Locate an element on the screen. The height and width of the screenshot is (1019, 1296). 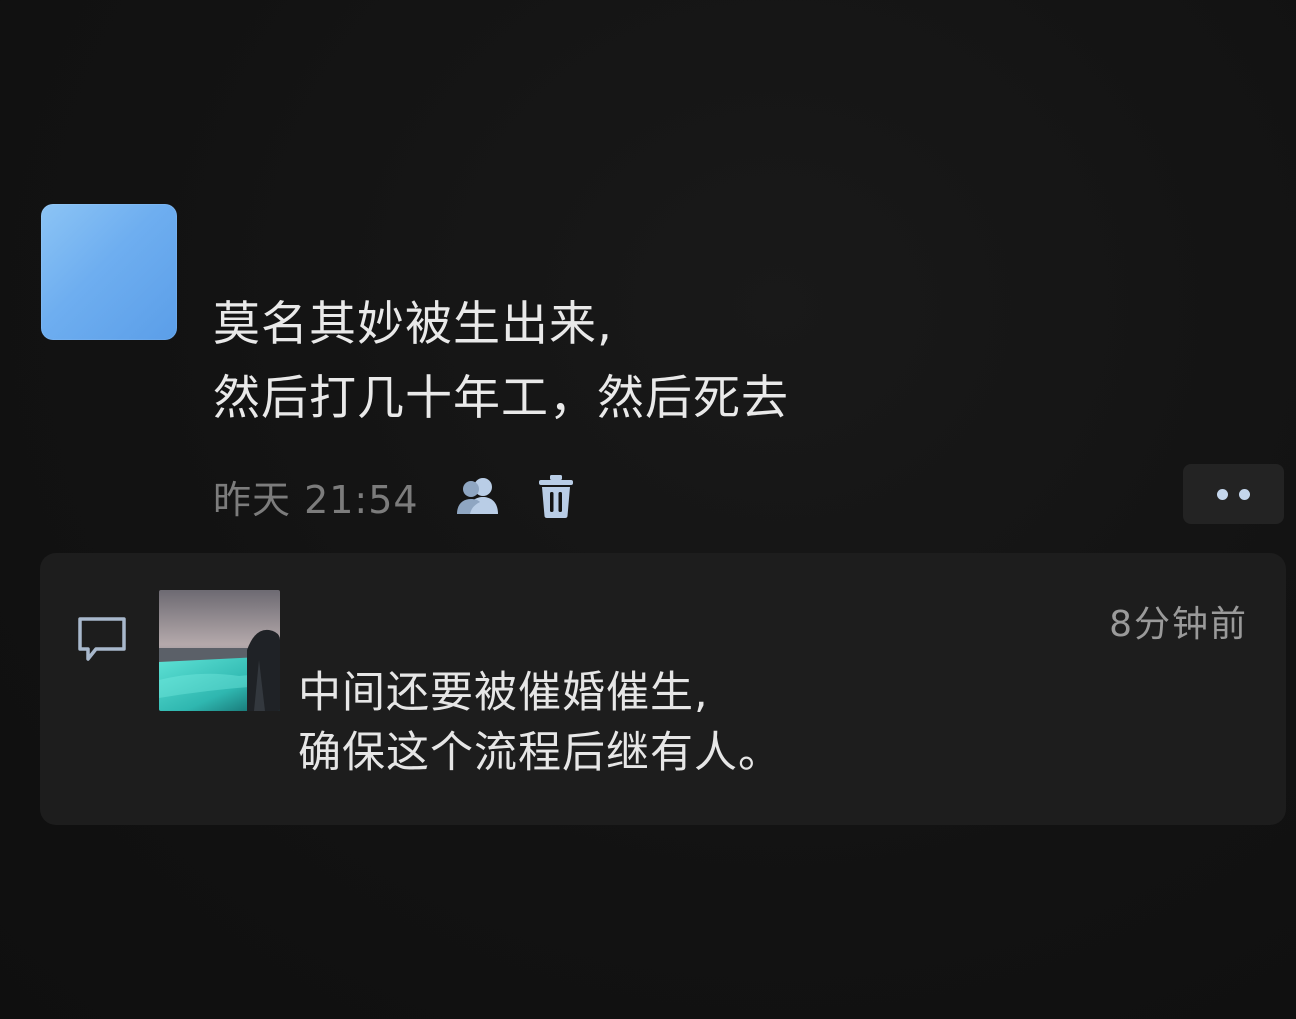
user-avatar is located at coordinates (109, 272).